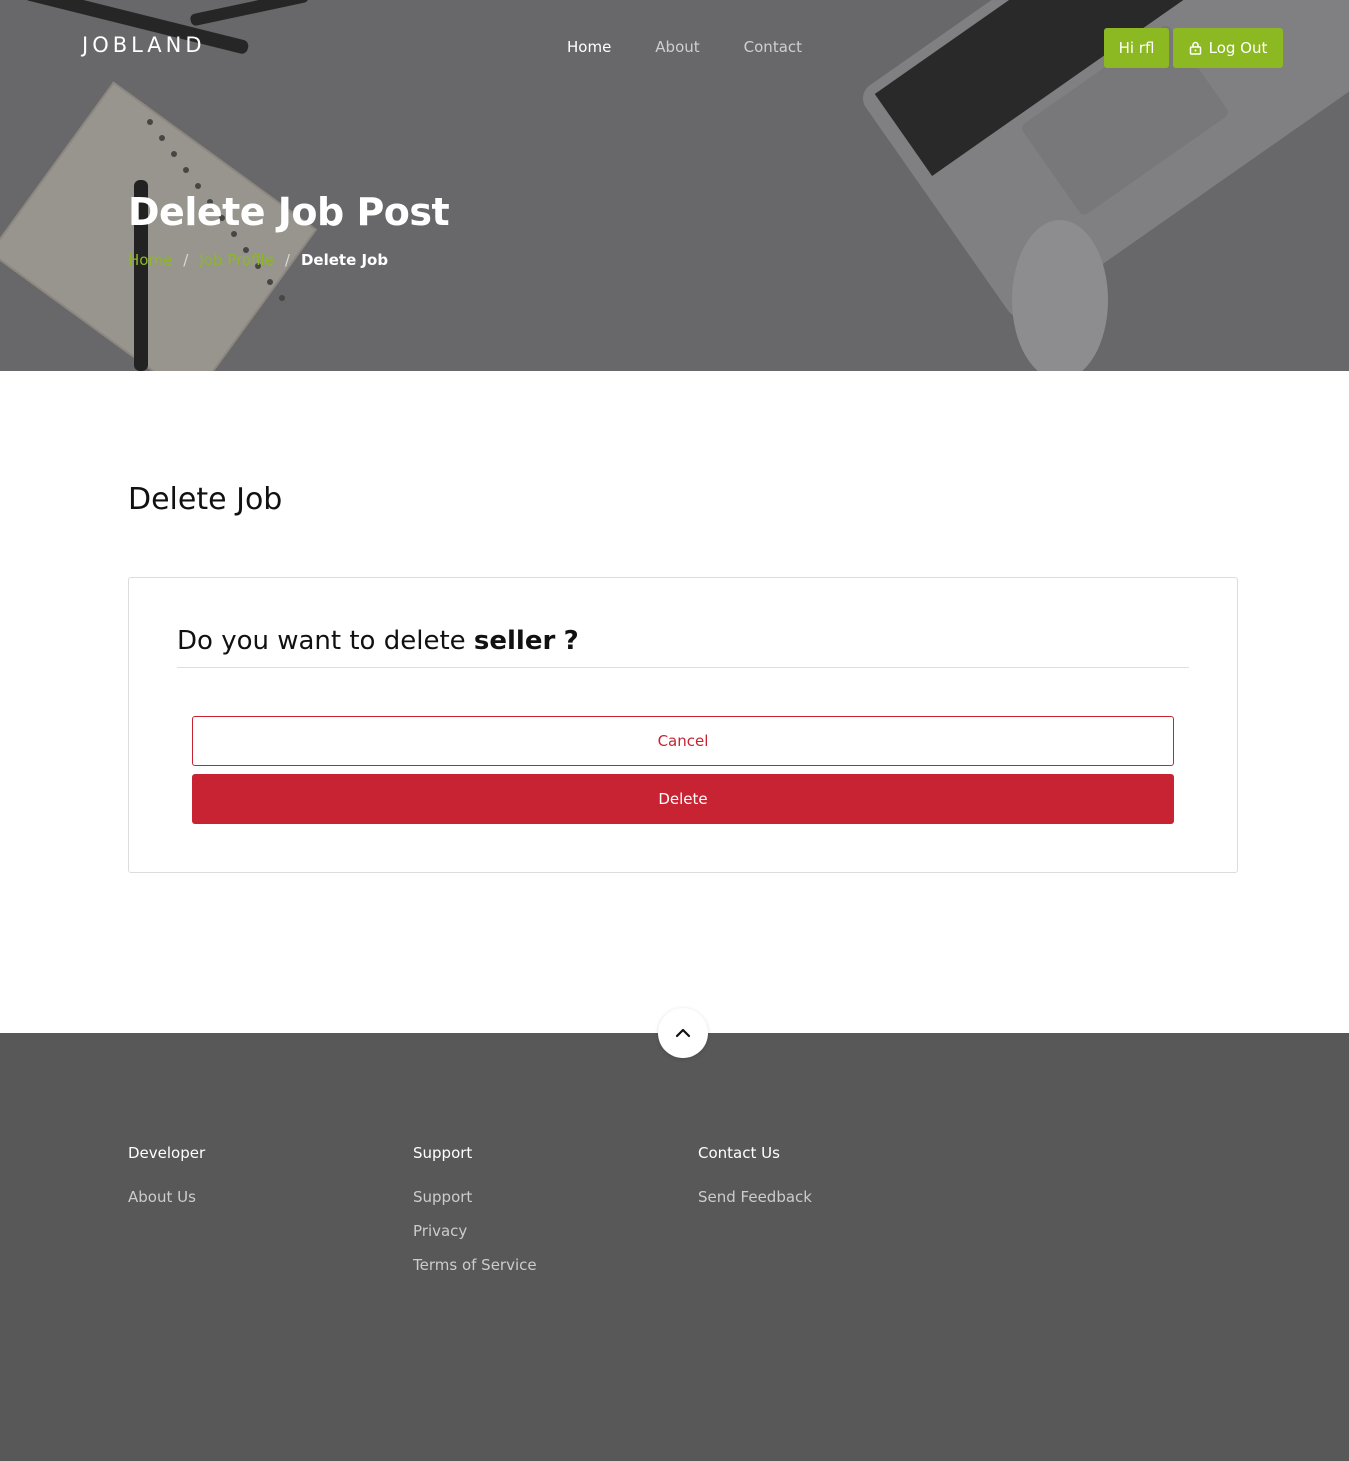 Image resolution: width=1349 pixels, height=1461 pixels. Describe the element at coordinates (167, 1153) in the screenshot. I see `footer-col-title: Developer` at that location.